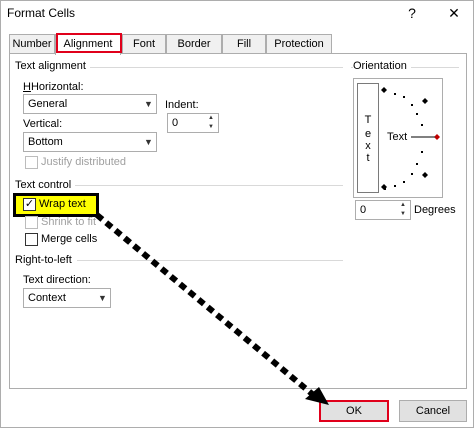 The width and height of the screenshot is (474, 429). Describe the element at coordinates (32, 44) in the screenshot. I see `tab-number: Number` at that location.